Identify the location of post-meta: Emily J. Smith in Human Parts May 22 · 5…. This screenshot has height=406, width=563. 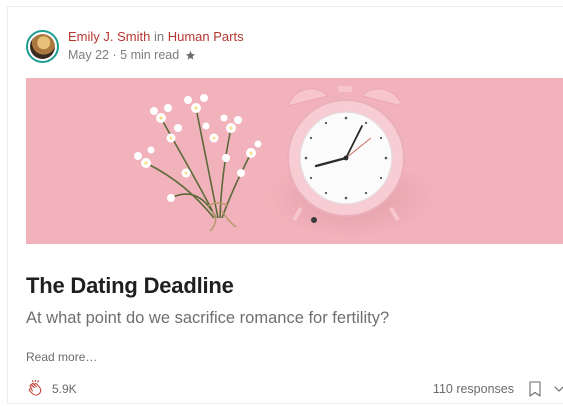
(135, 46).